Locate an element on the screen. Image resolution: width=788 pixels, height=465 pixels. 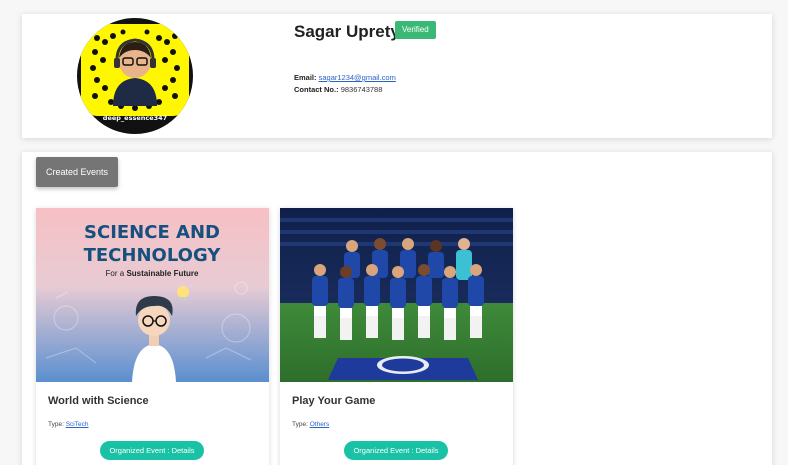
event-title: Play Your Game is located at coordinates (333, 401).